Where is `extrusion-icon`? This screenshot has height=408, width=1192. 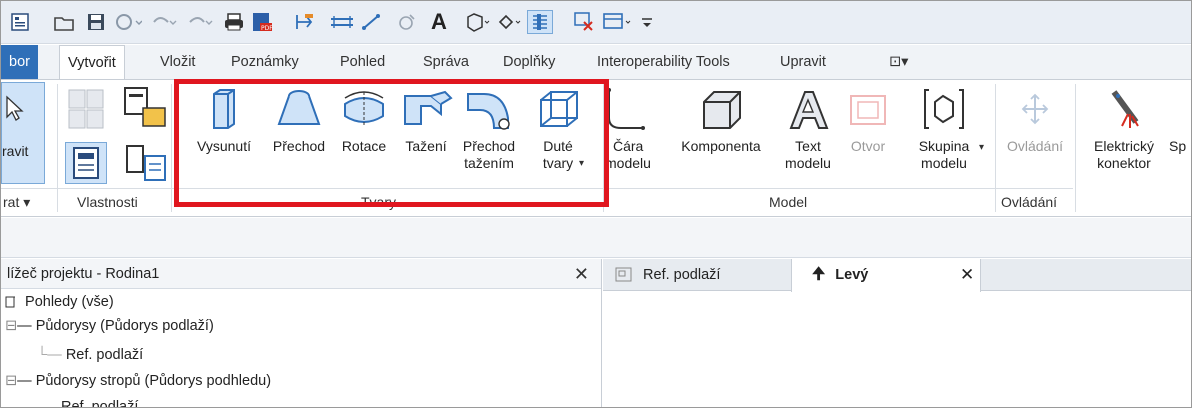 extrusion-icon is located at coordinates (224, 109).